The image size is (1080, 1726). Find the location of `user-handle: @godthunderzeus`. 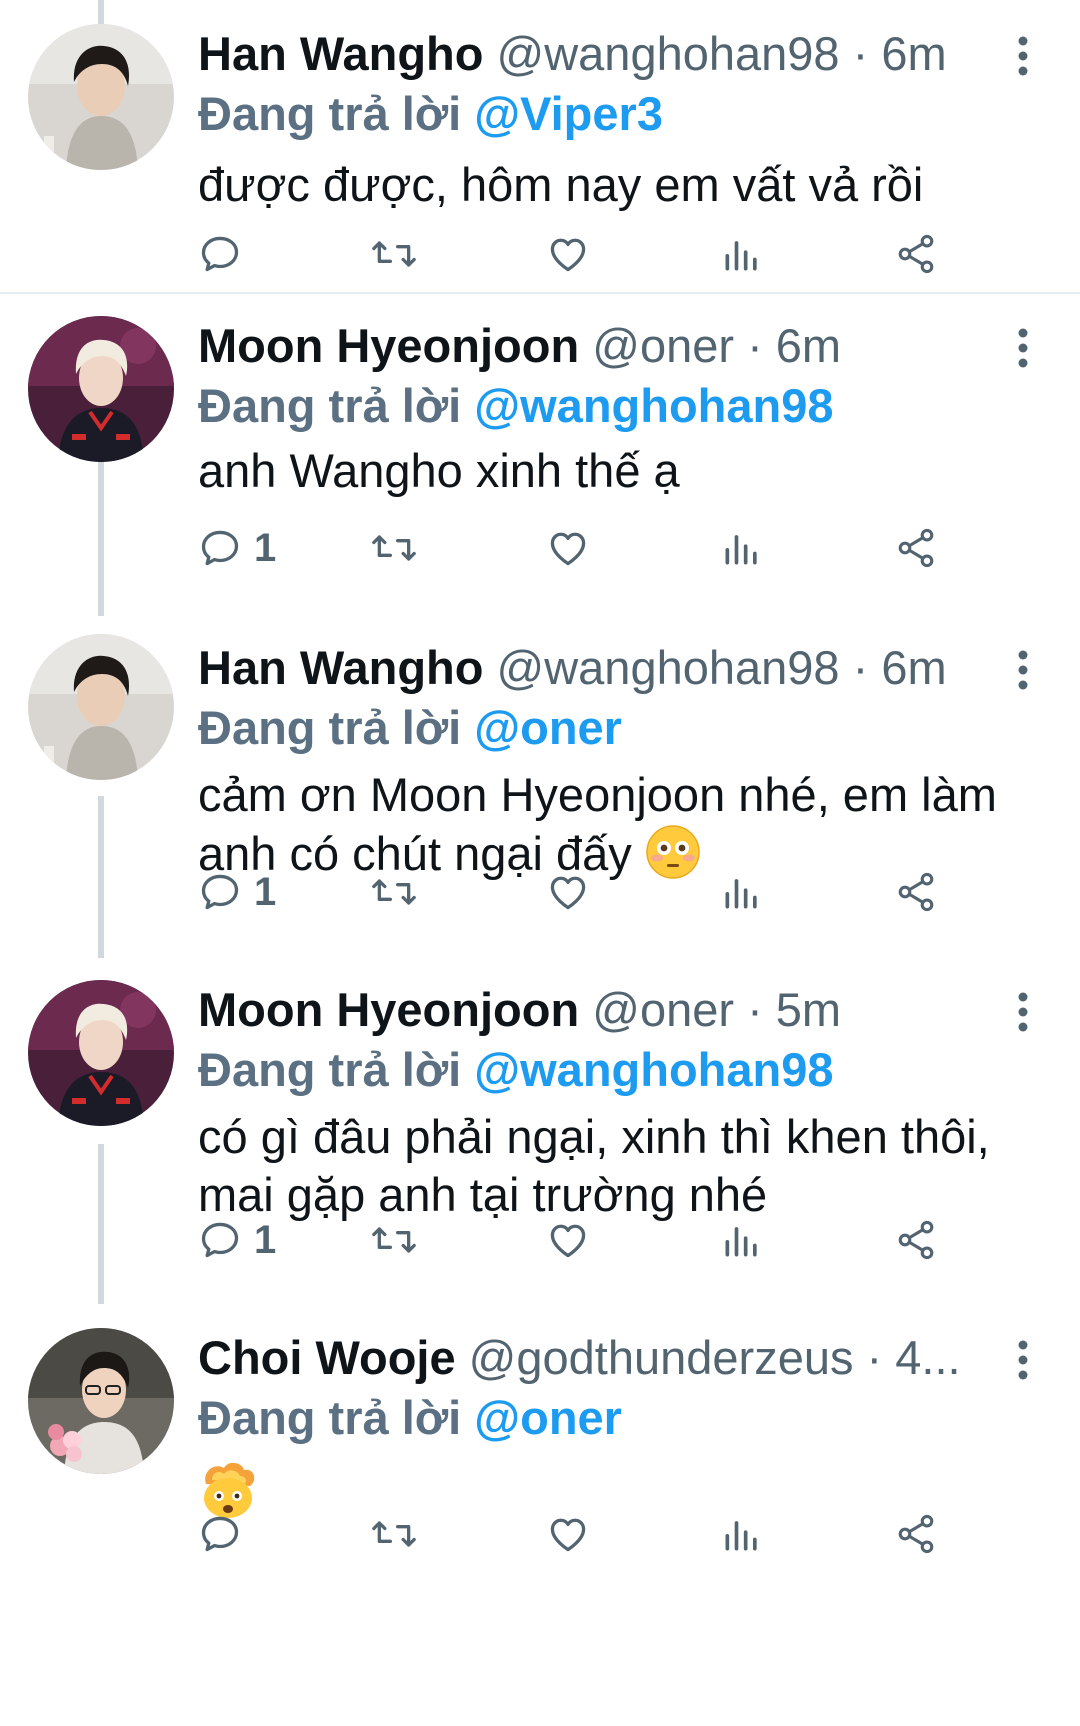

user-handle: @godthunderzeus is located at coordinates (661, 1357).